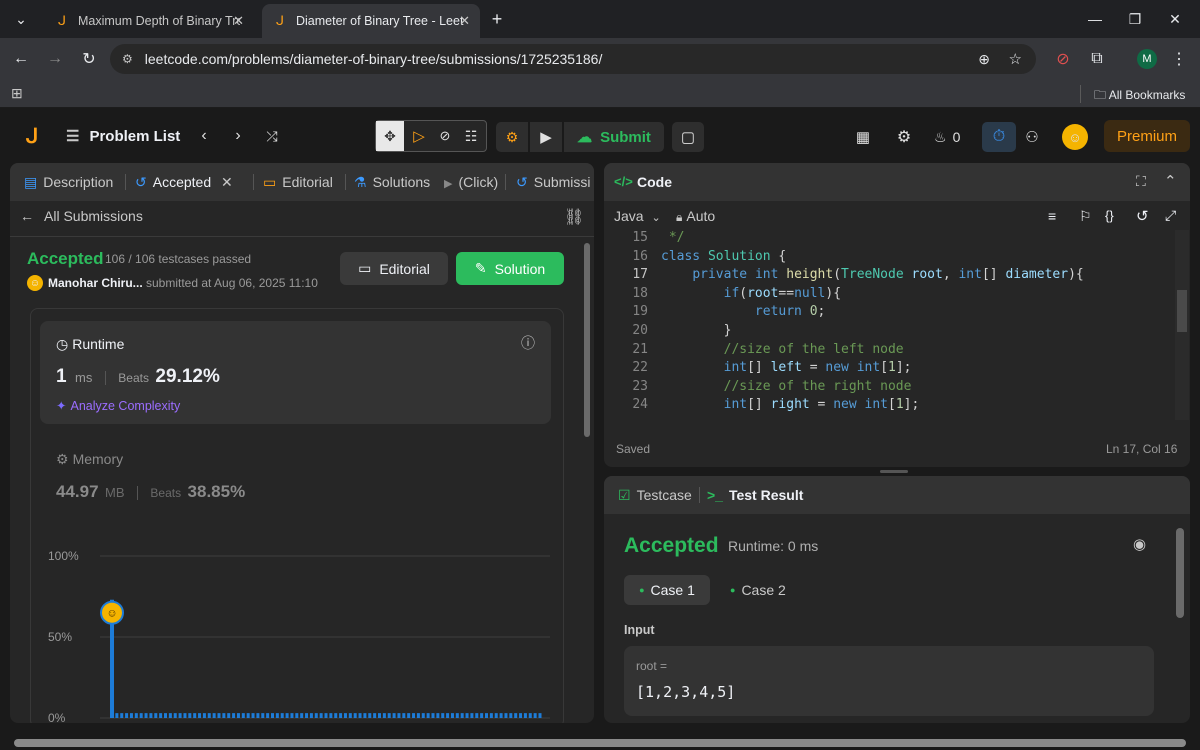 The width and height of the screenshot is (1200, 750). Describe the element at coordinates (637, 216) in the screenshot. I see `language-select: Java ⌄` at that location.